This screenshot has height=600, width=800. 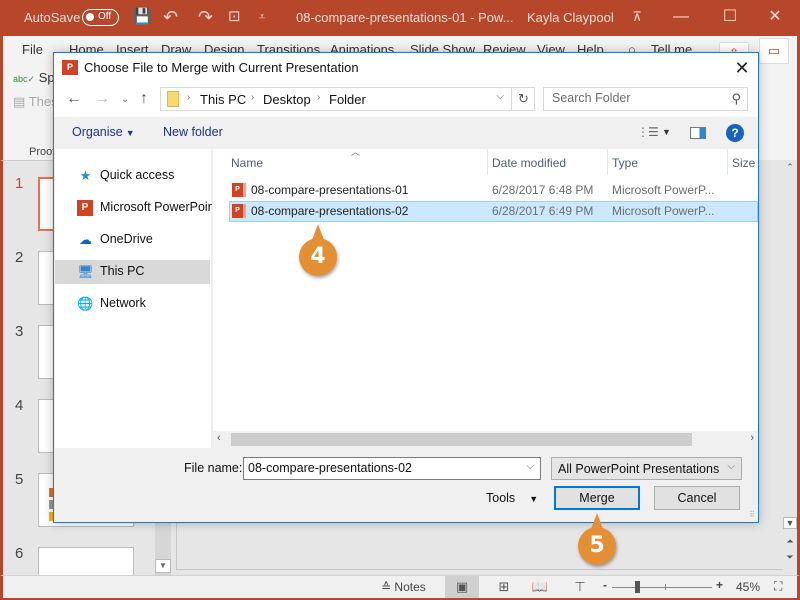 I want to click on scroll-right-icon: ›, so click(x=752, y=438).